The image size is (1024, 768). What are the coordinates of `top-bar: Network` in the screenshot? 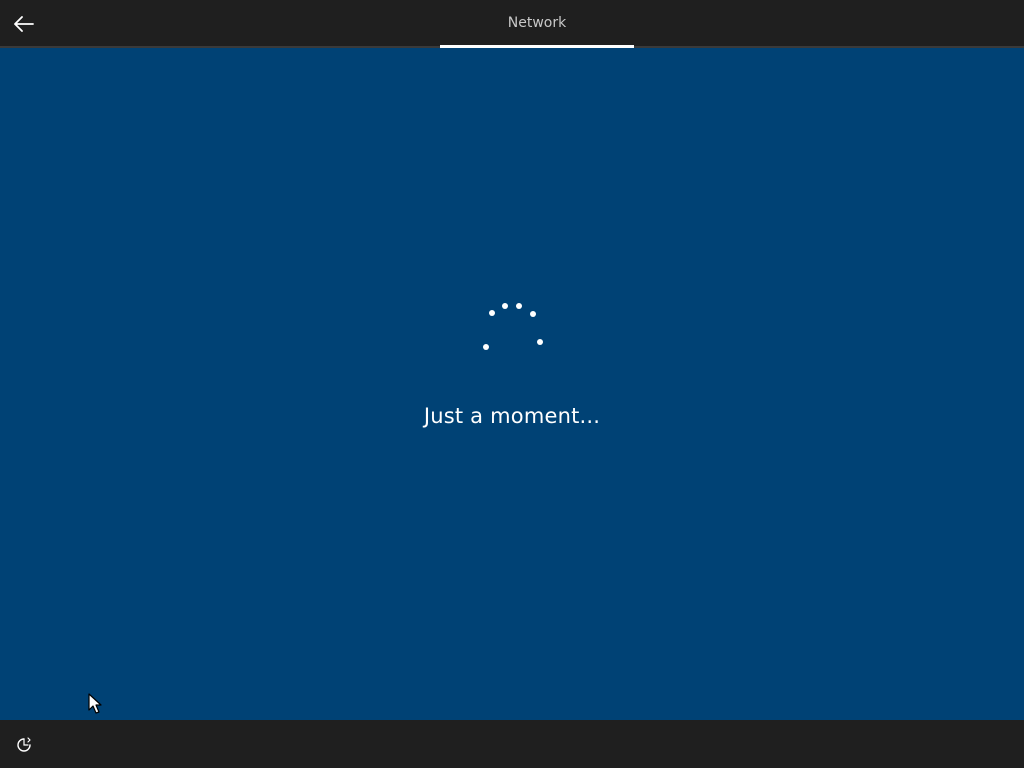 It's located at (512, 24).